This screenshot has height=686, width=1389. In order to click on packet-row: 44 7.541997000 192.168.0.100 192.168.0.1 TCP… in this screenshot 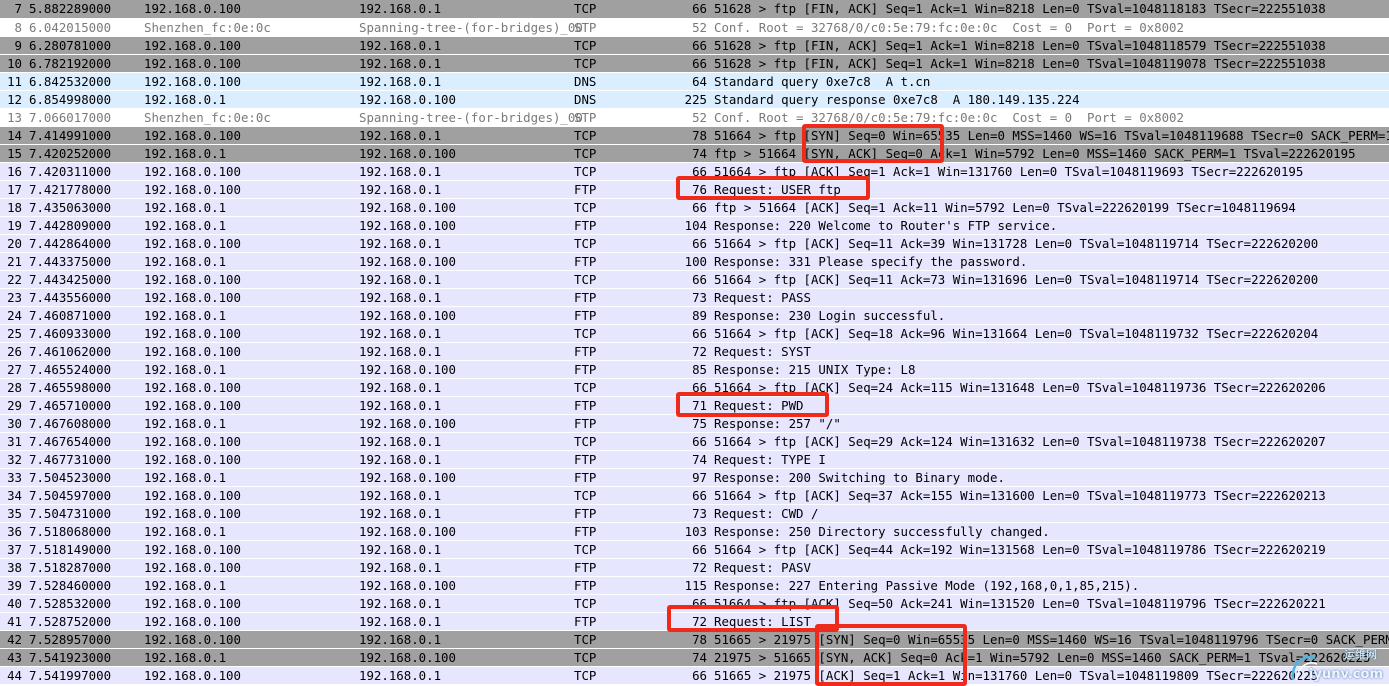, I will do `click(694, 675)`.